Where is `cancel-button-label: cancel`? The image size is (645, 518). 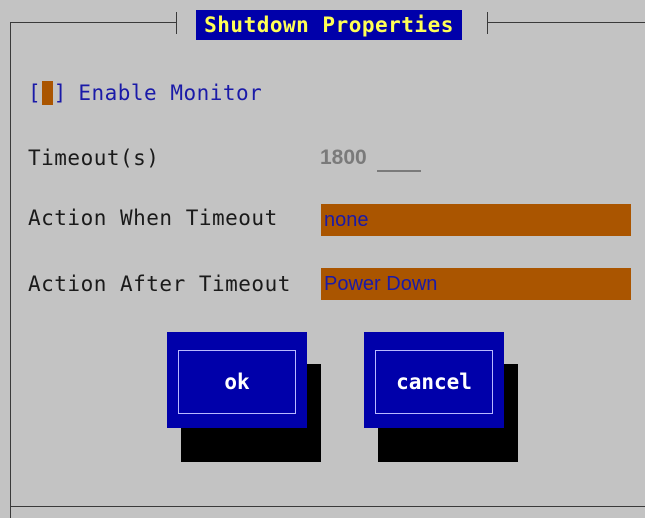
cancel-button-label: cancel is located at coordinates (434, 382).